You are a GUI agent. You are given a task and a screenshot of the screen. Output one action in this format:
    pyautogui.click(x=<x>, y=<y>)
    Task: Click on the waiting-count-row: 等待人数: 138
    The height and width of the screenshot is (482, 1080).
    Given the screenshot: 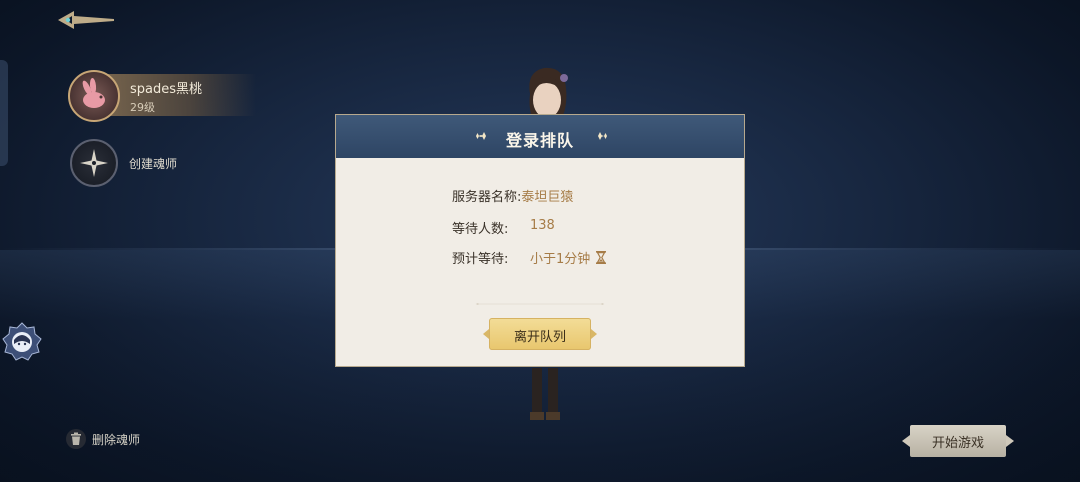 What is the action you would take?
    pyautogui.click(x=503, y=227)
    